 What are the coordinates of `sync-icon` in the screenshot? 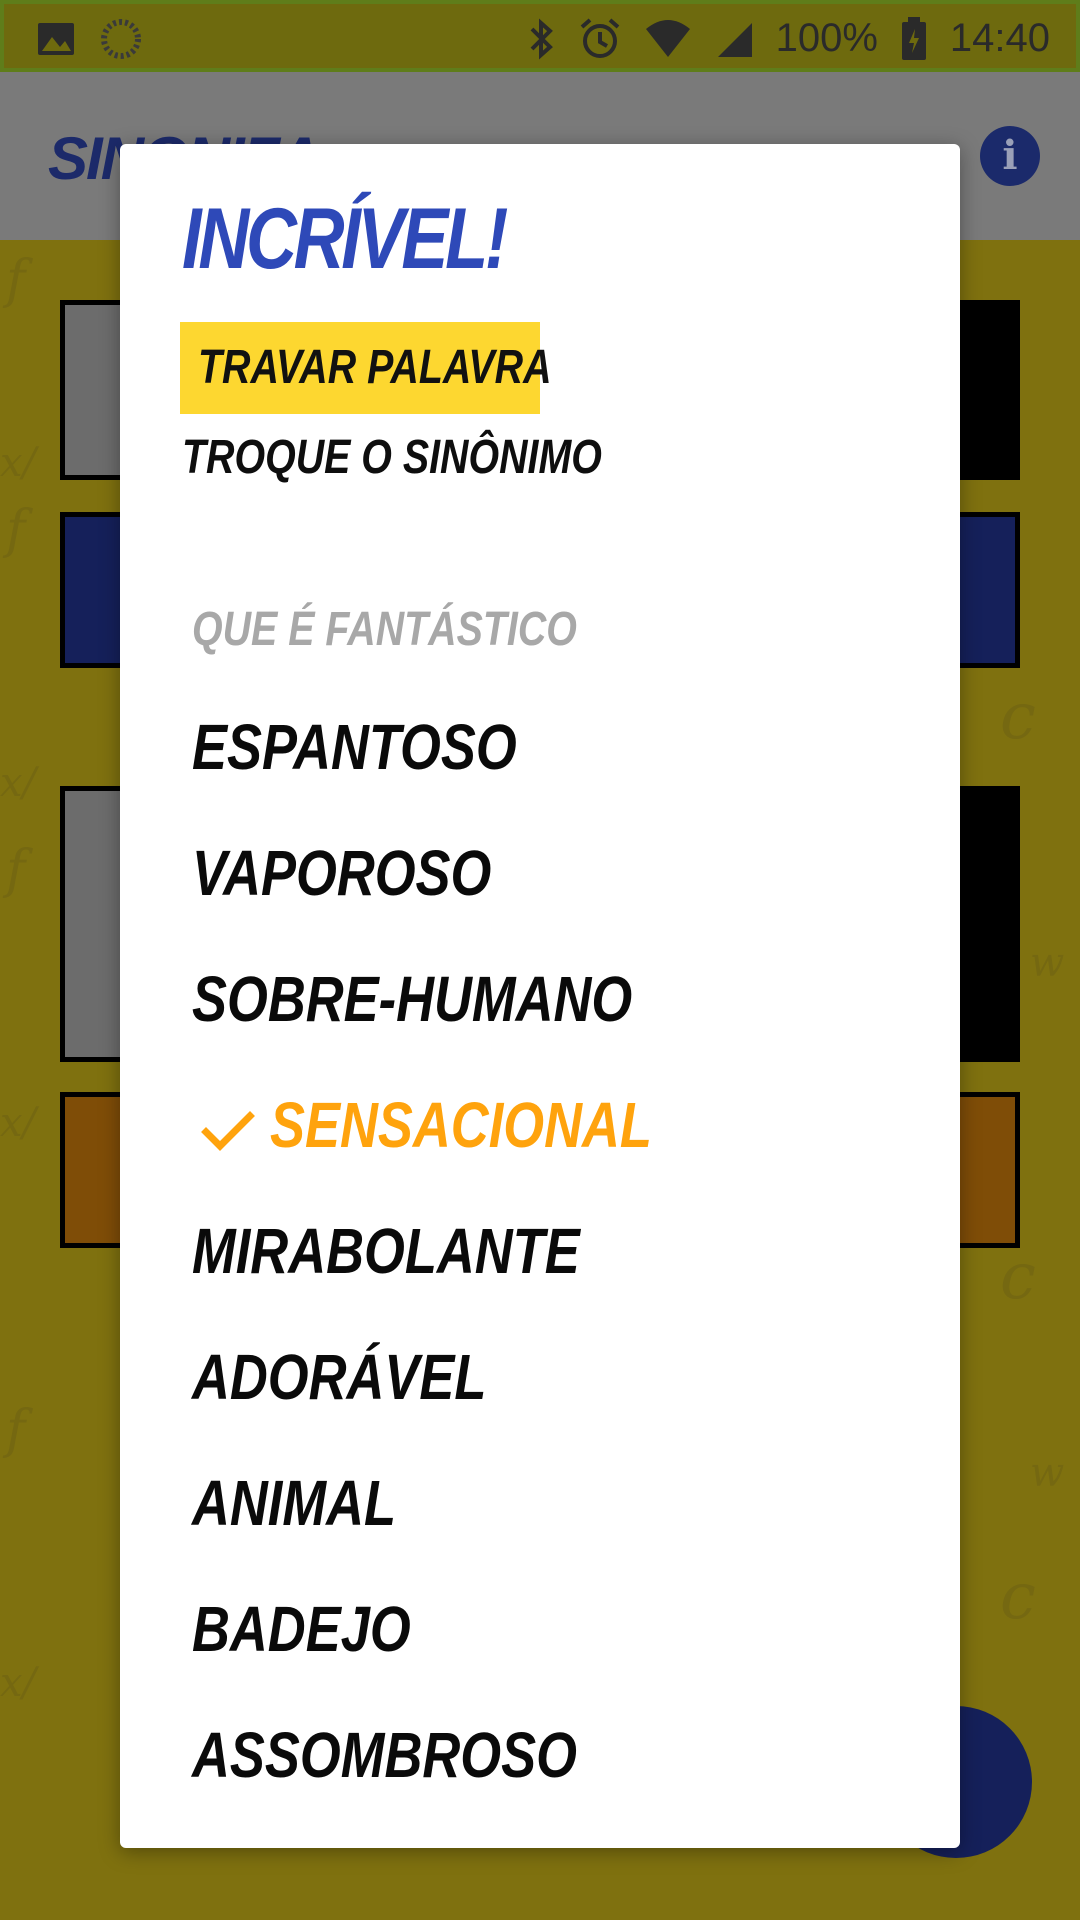 It's located at (121, 39).